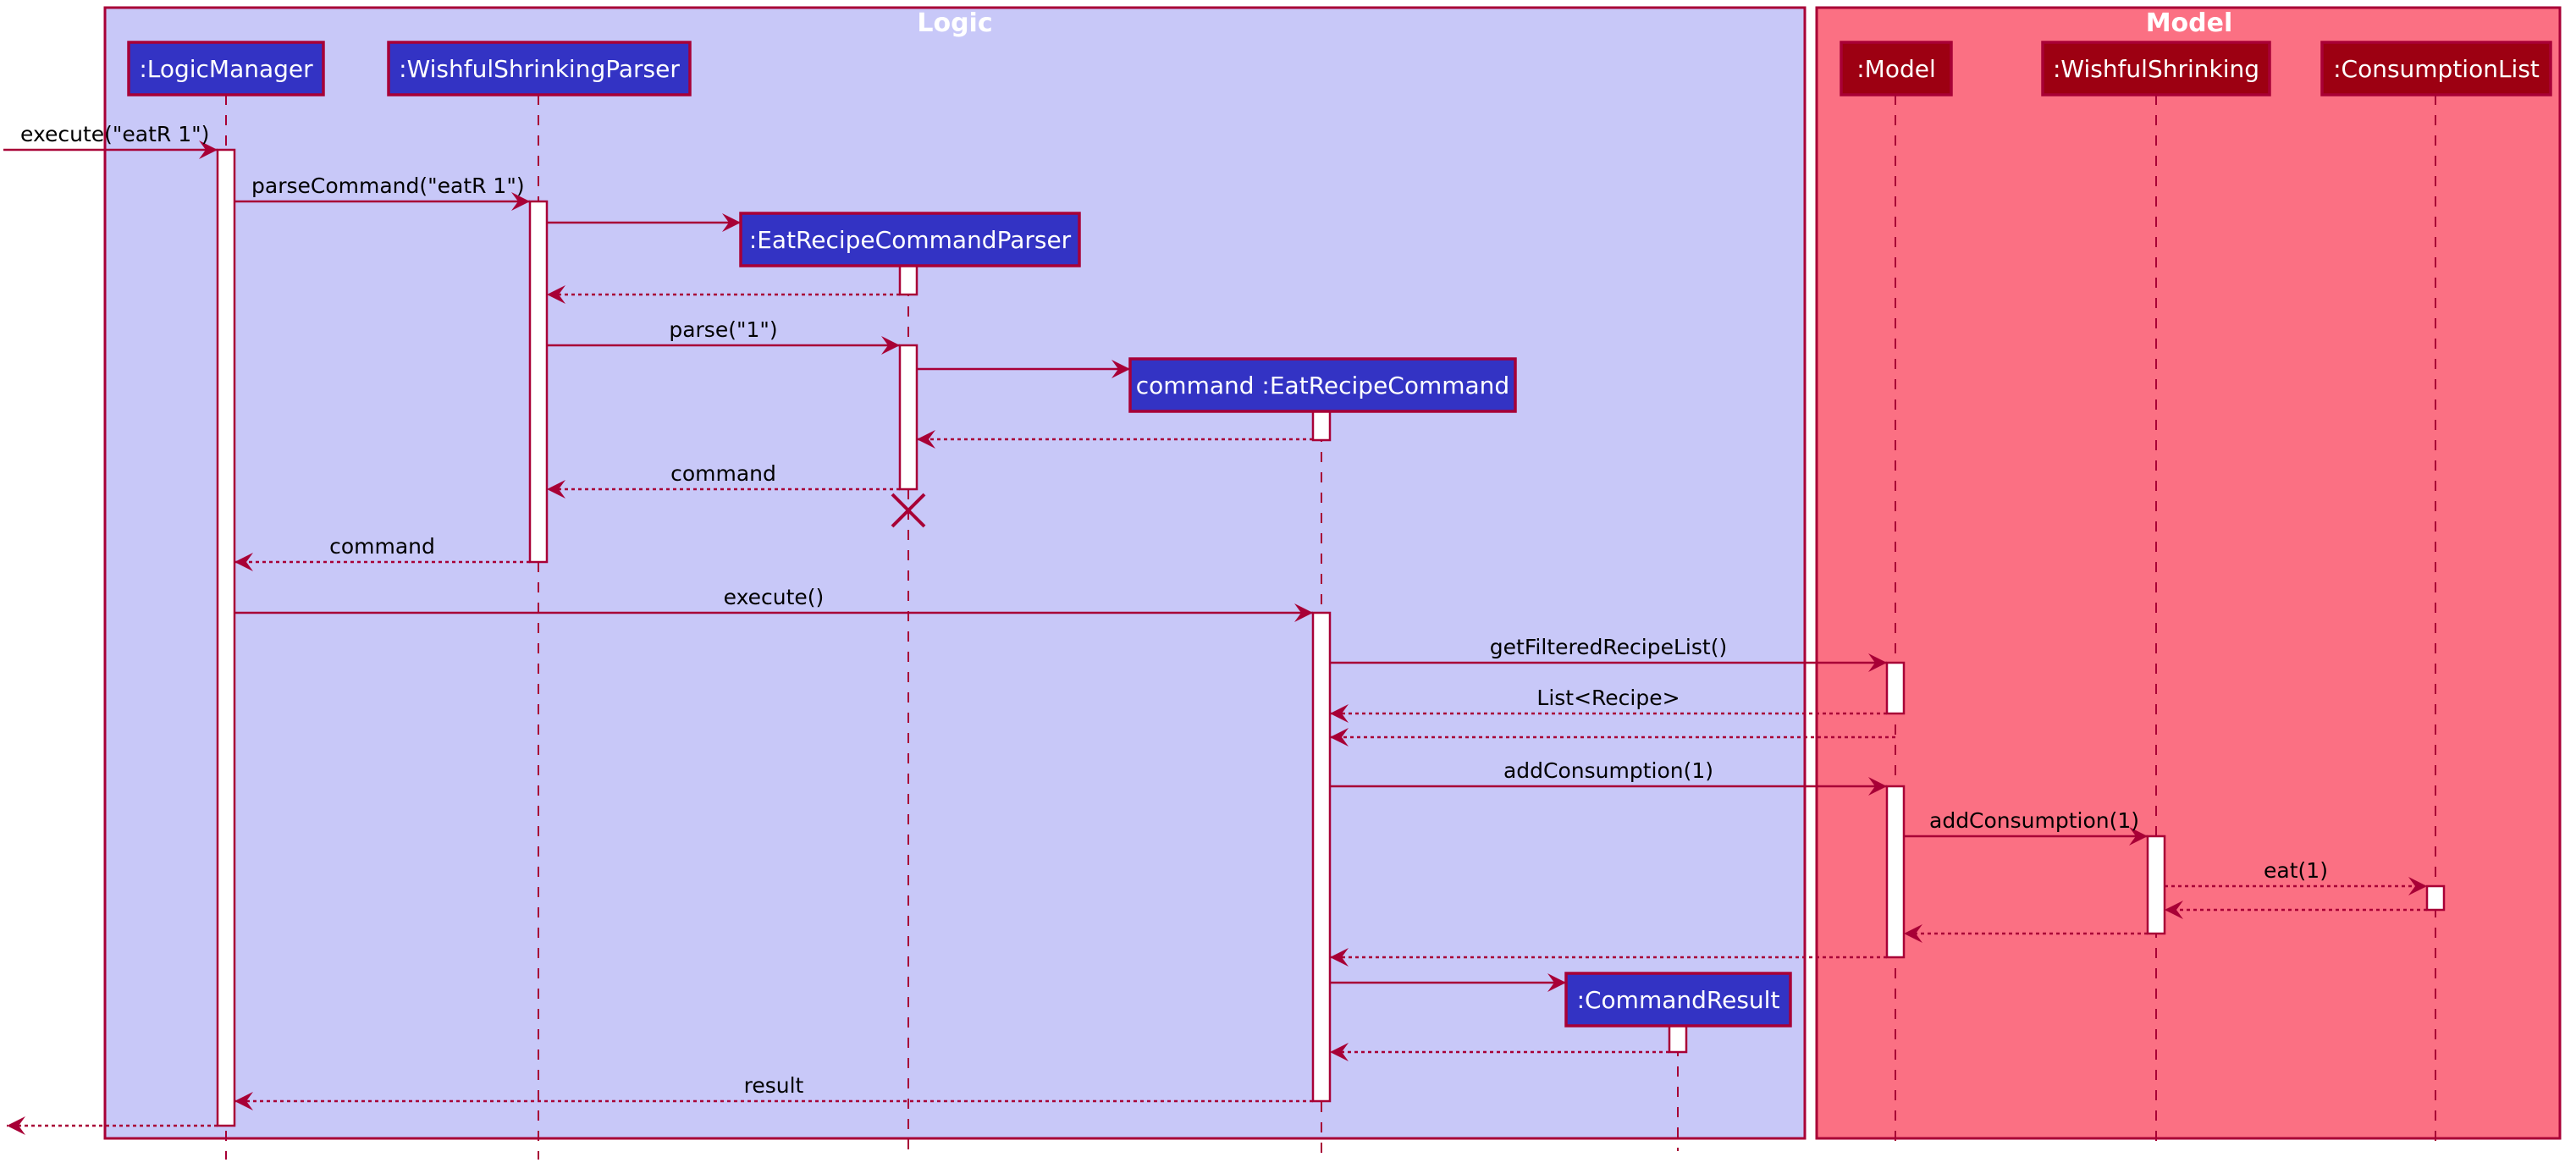 The width and height of the screenshot is (2576, 1168). Describe the element at coordinates (955, 23) in the screenshot. I see `frame-logic-title: Logic` at that location.